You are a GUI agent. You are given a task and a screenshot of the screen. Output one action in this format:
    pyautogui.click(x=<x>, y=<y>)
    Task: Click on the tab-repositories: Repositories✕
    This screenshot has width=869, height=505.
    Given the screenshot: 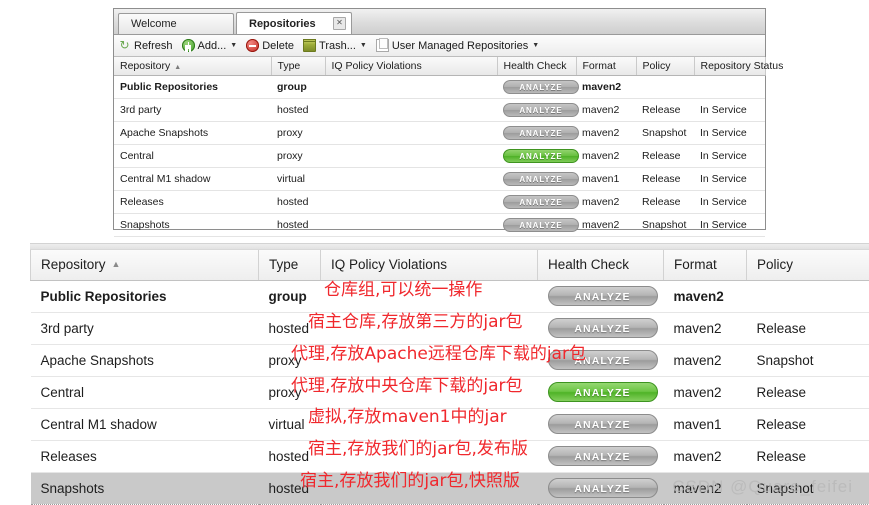 What is the action you would take?
    pyautogui.click(x=294, y=23)
    